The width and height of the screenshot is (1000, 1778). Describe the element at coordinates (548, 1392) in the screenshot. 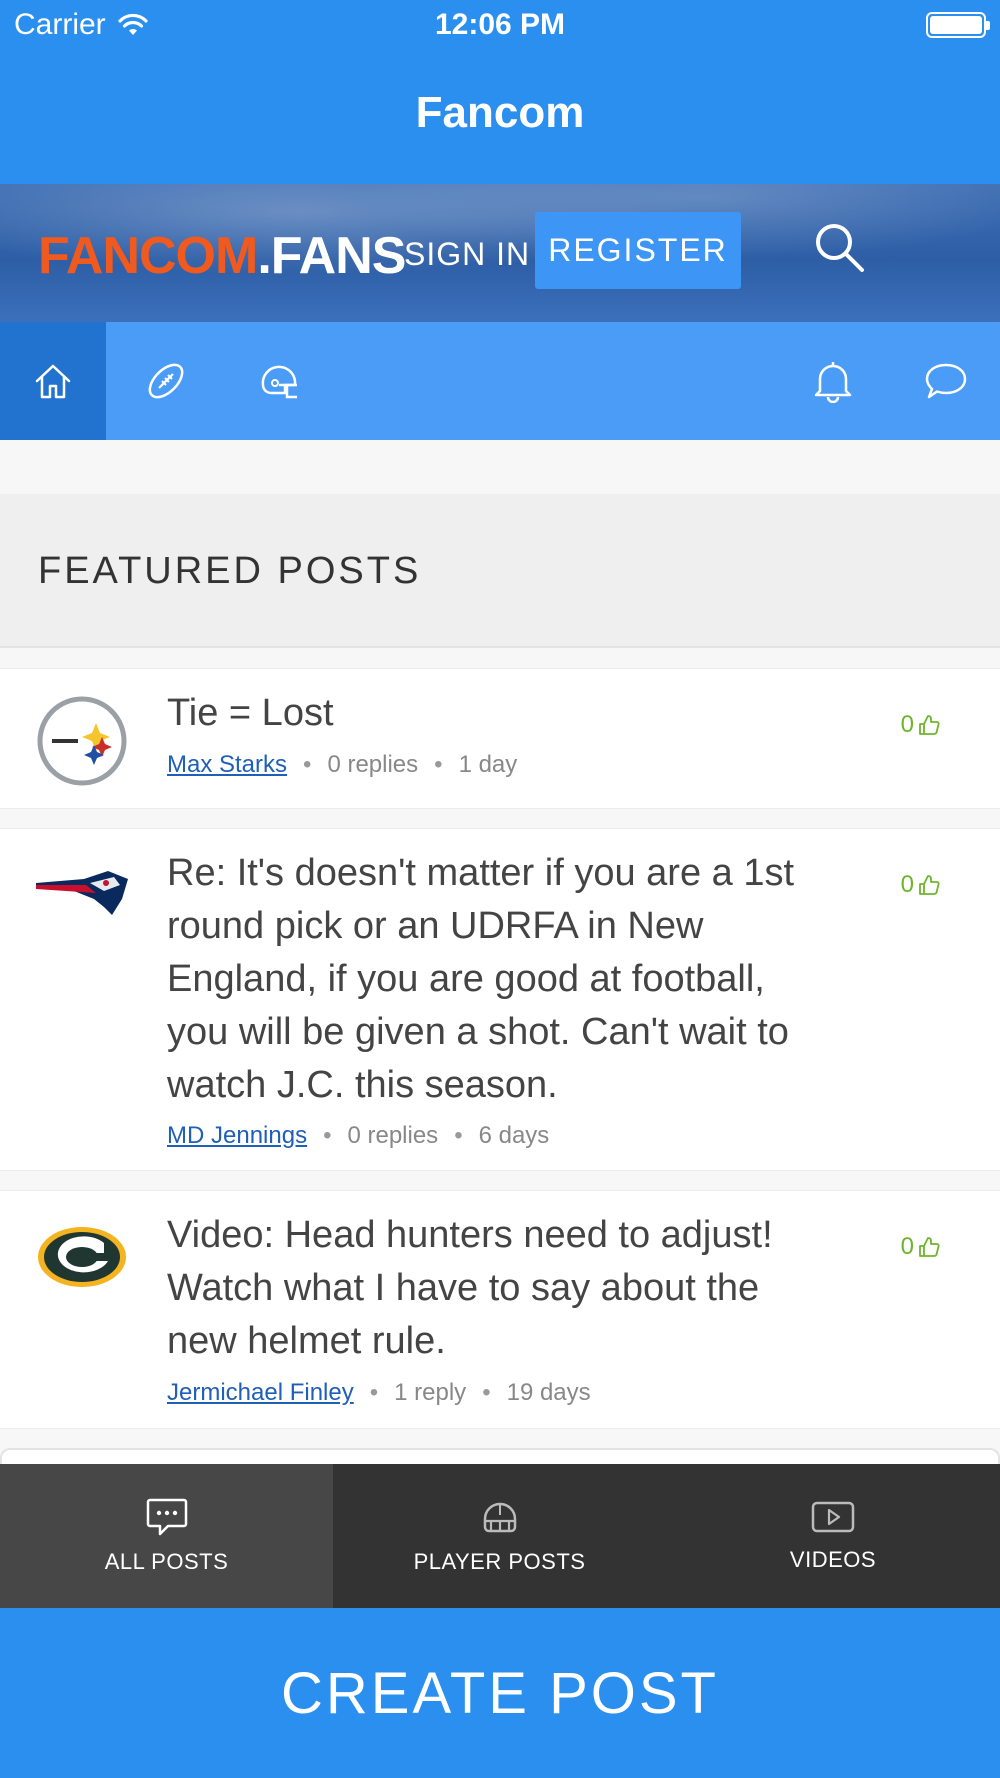

I see `post-age: 19 days` at that location.